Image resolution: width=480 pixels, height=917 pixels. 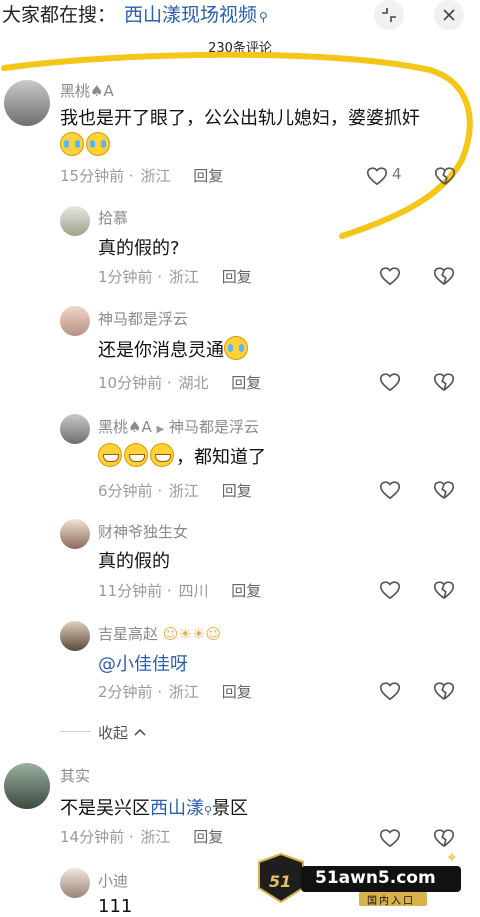 I want to click on watermark-site: 51awn5.com, so click(x=375, y=878).